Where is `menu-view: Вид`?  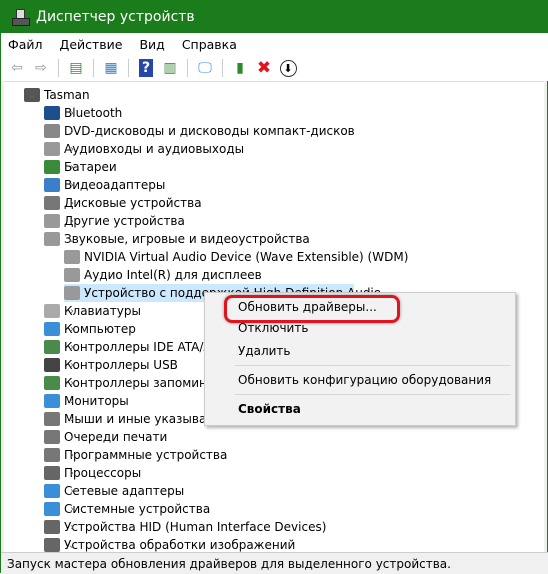
menu-view: Вид is located at coordinates (151, 44).